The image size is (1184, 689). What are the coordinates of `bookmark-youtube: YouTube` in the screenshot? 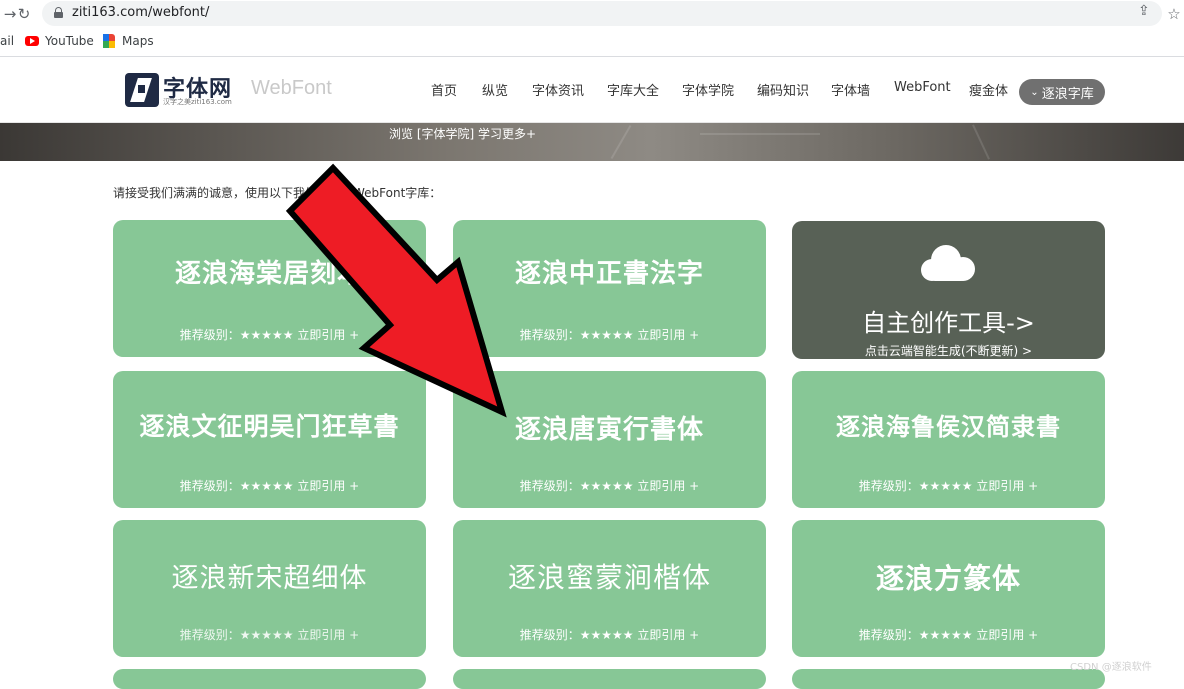 It's located at (59, 41).